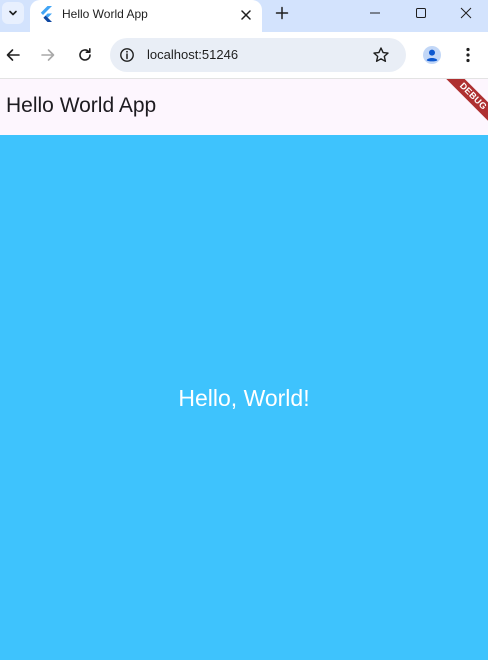  I want to click on profile-avatar-icon, so click(432, 55).